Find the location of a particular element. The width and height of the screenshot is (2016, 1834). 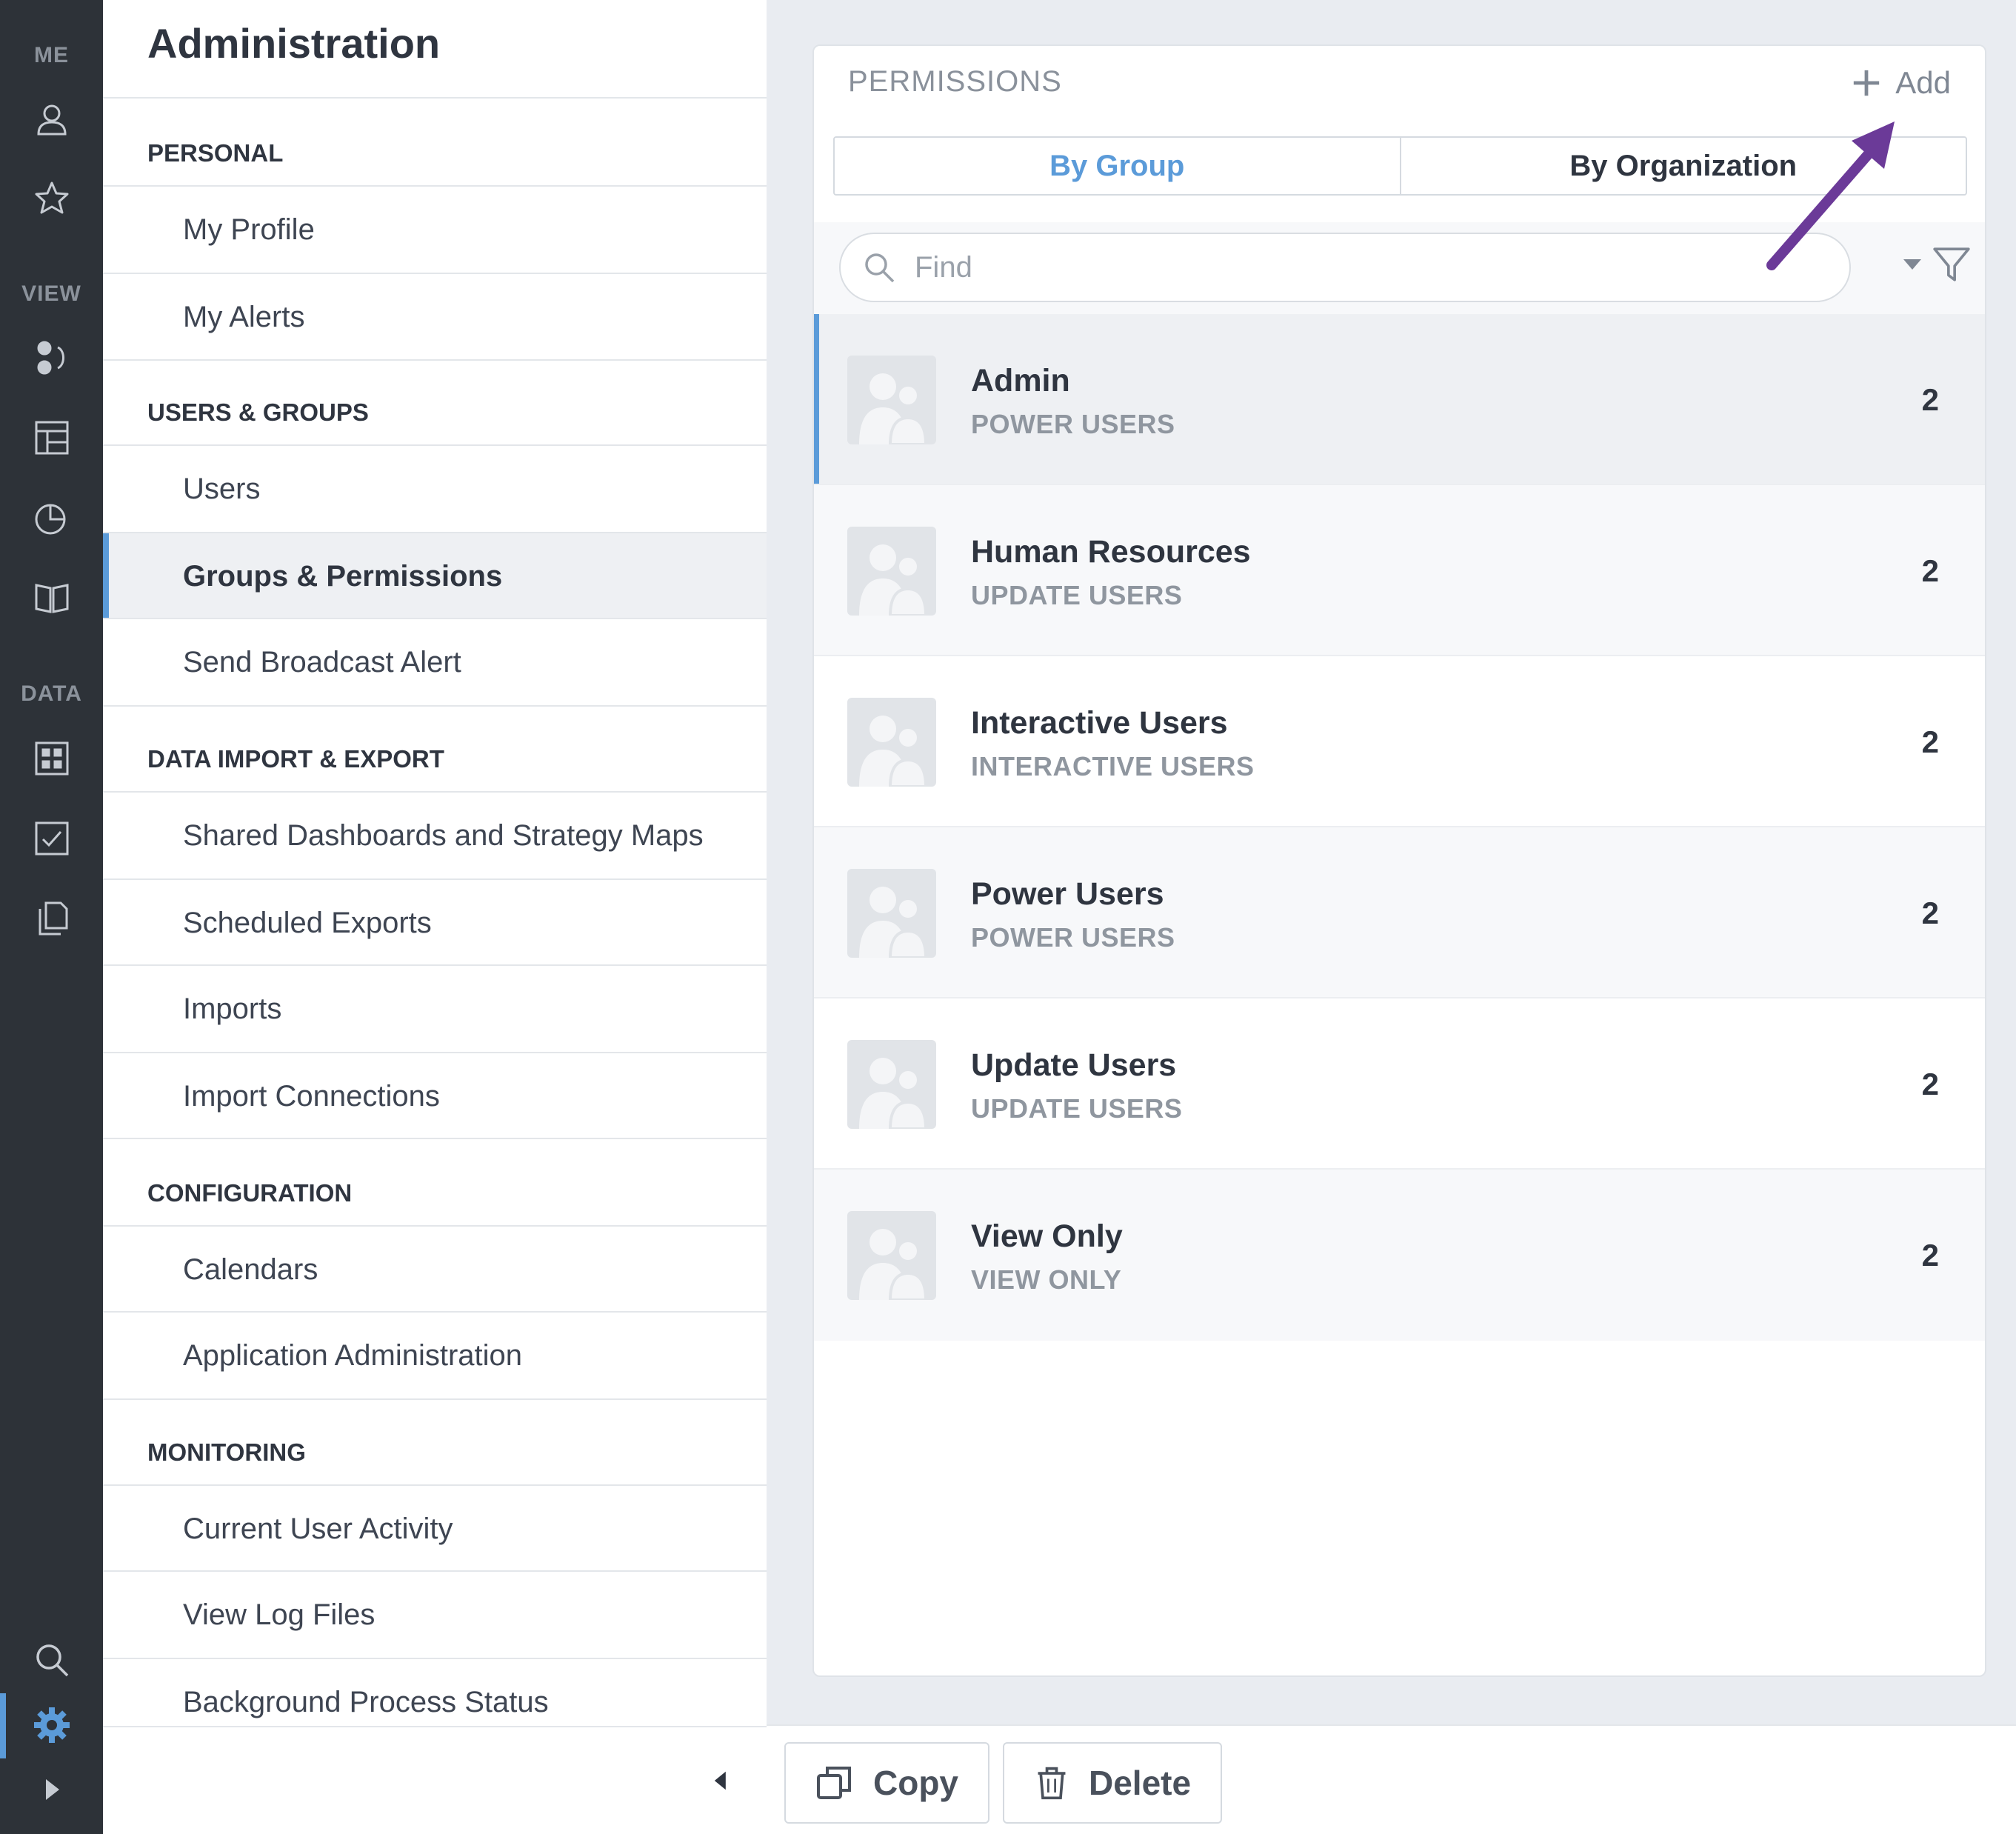

search-field is located at coordinates (1345, 267).